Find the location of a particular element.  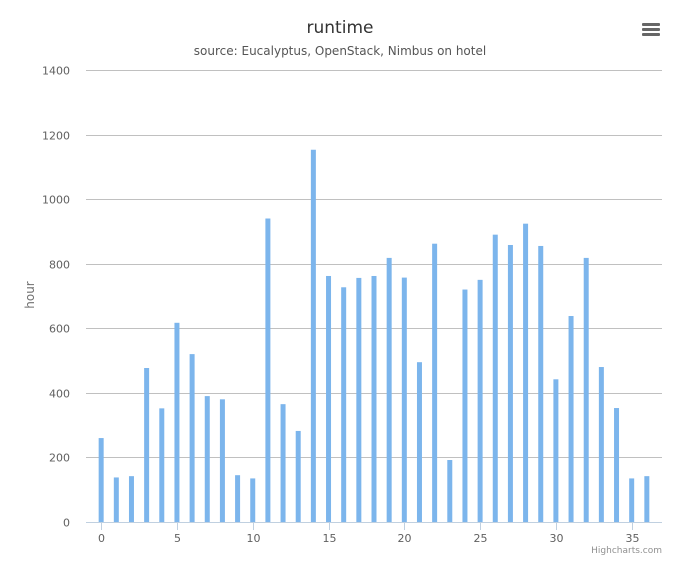

menu-line-middle is located at coordinates (651, 29).